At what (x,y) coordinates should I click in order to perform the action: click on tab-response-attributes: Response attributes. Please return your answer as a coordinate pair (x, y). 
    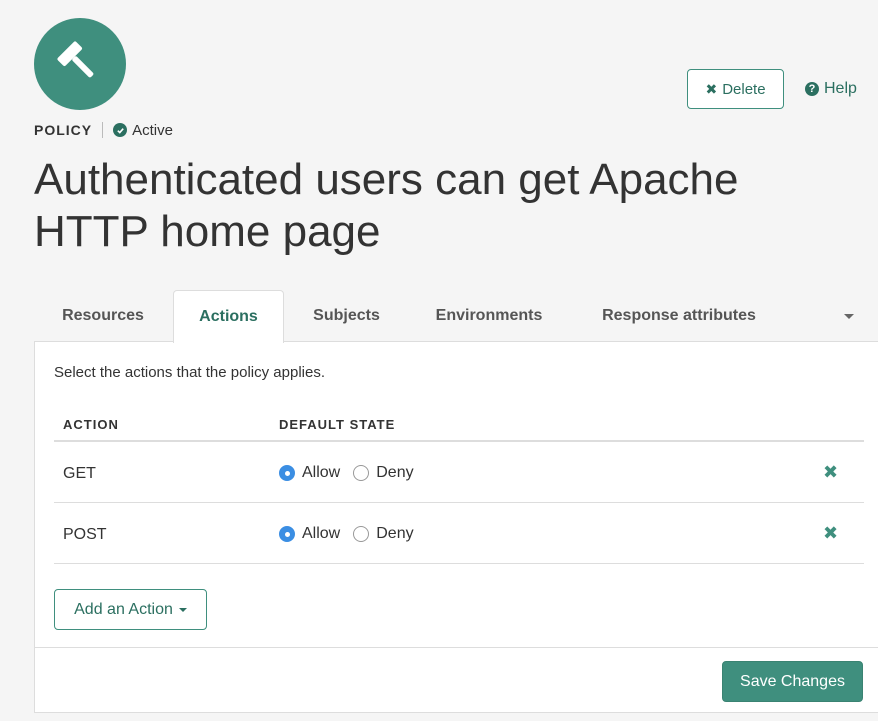
    Looking at the image, I should click on (679, 316).